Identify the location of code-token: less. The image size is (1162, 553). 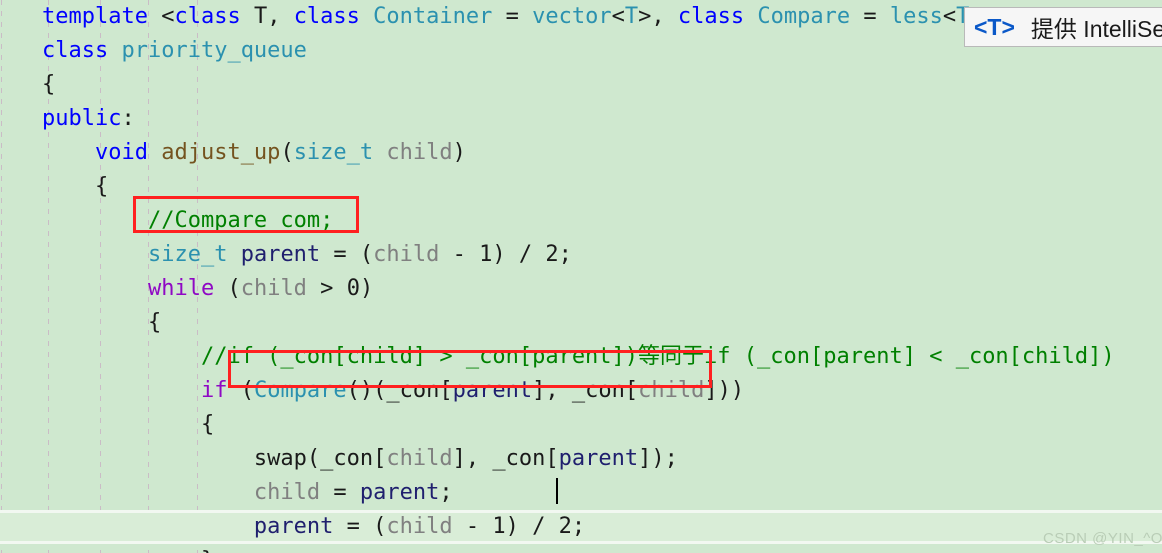
(916, 16).